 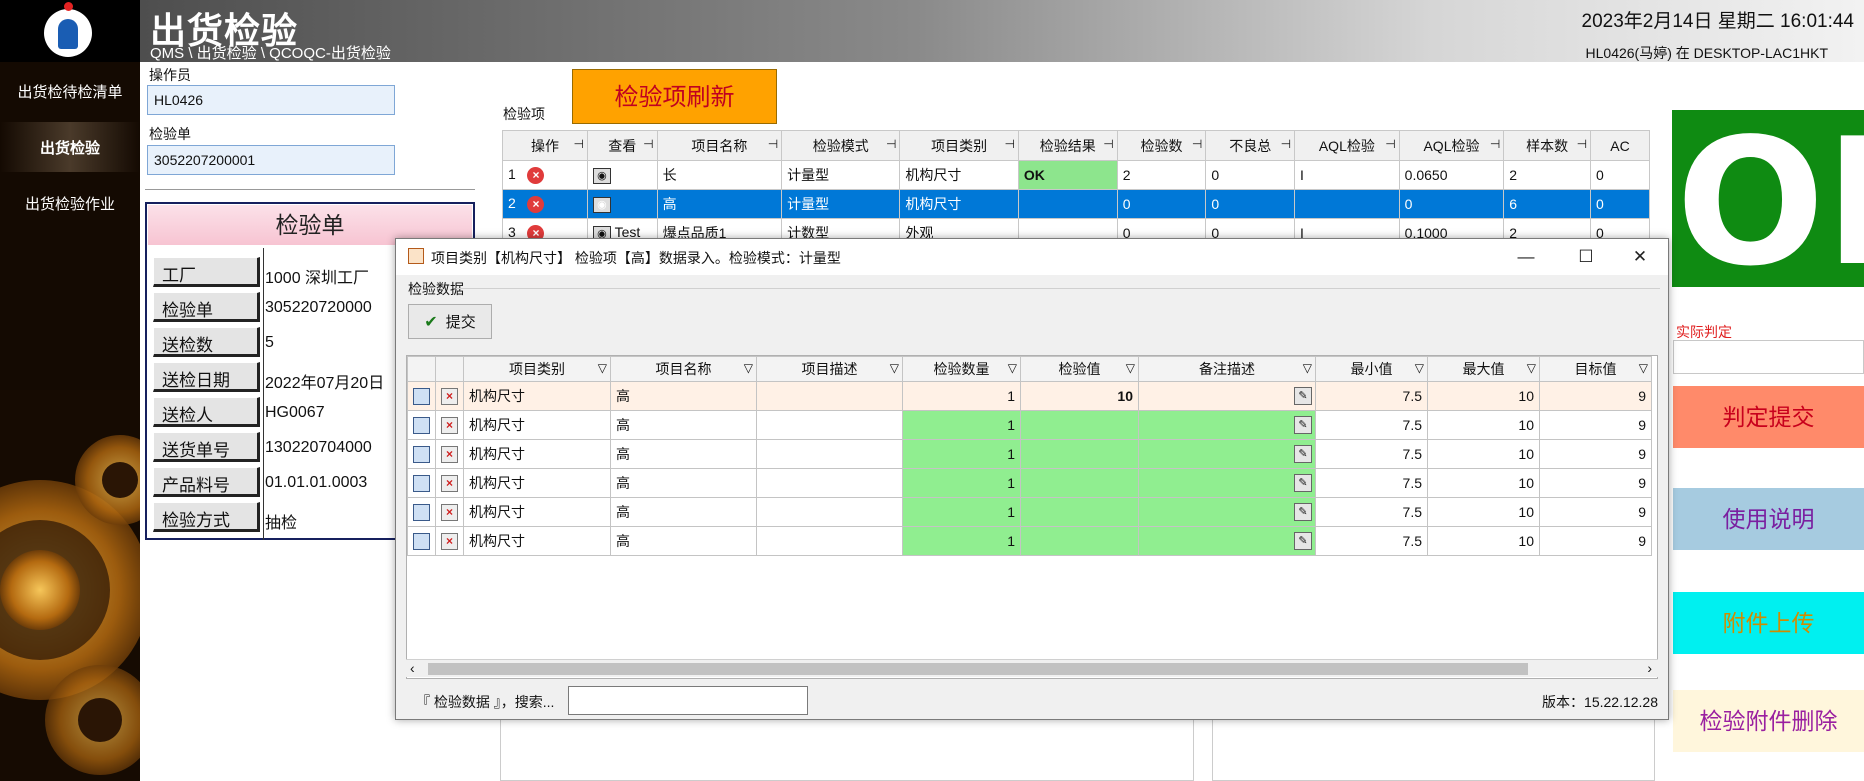 I want to click on col-header-min: 最小值 ▽, so click(x=1371, y=369).